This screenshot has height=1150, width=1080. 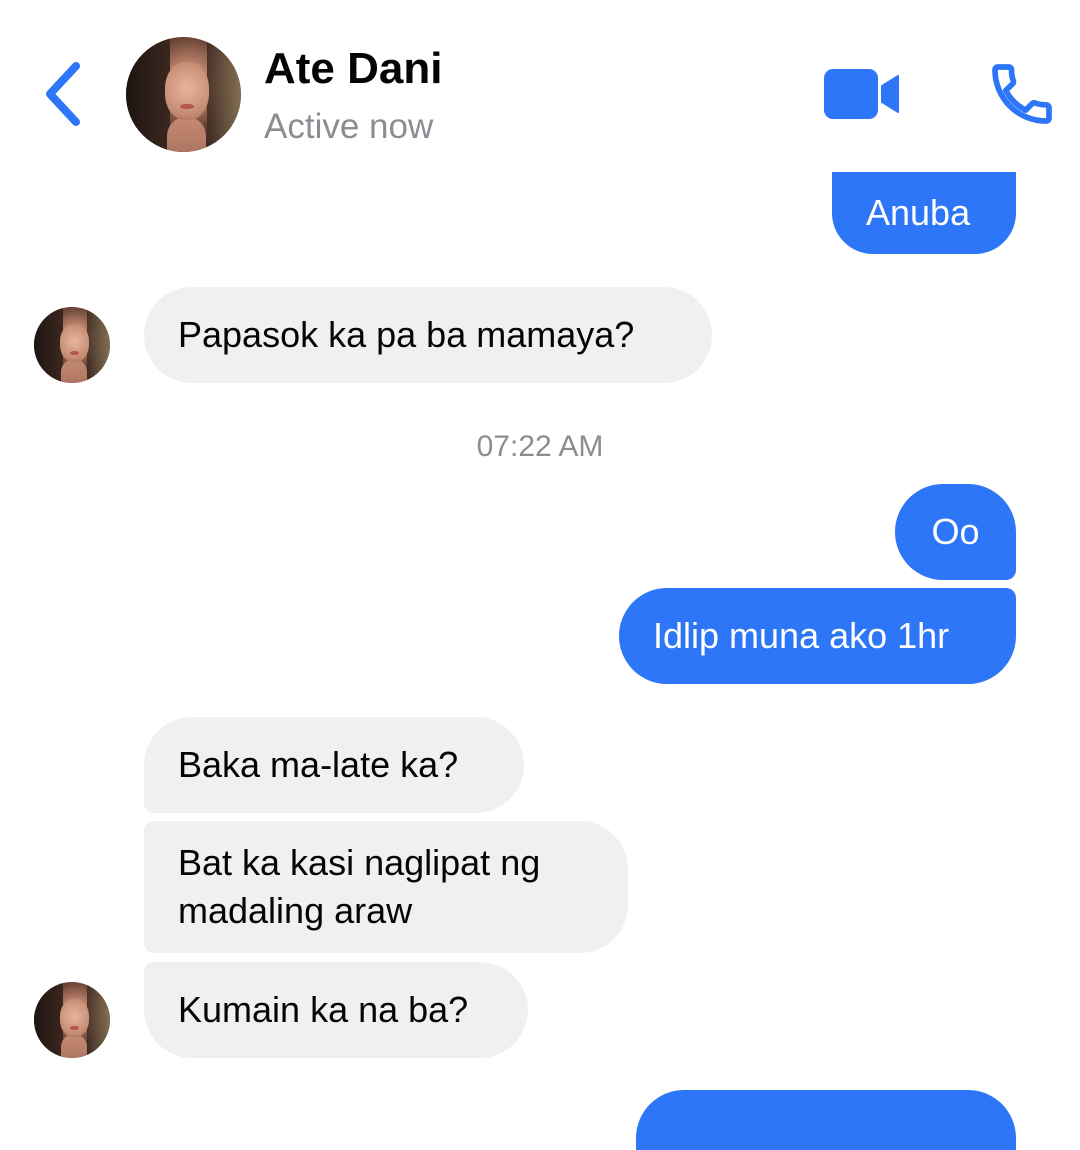 What do you see at coordinates (323, 1009) in the screenshot?
I see `message-text: Kumain ka na ba?` at bounding box center [323, 1009].